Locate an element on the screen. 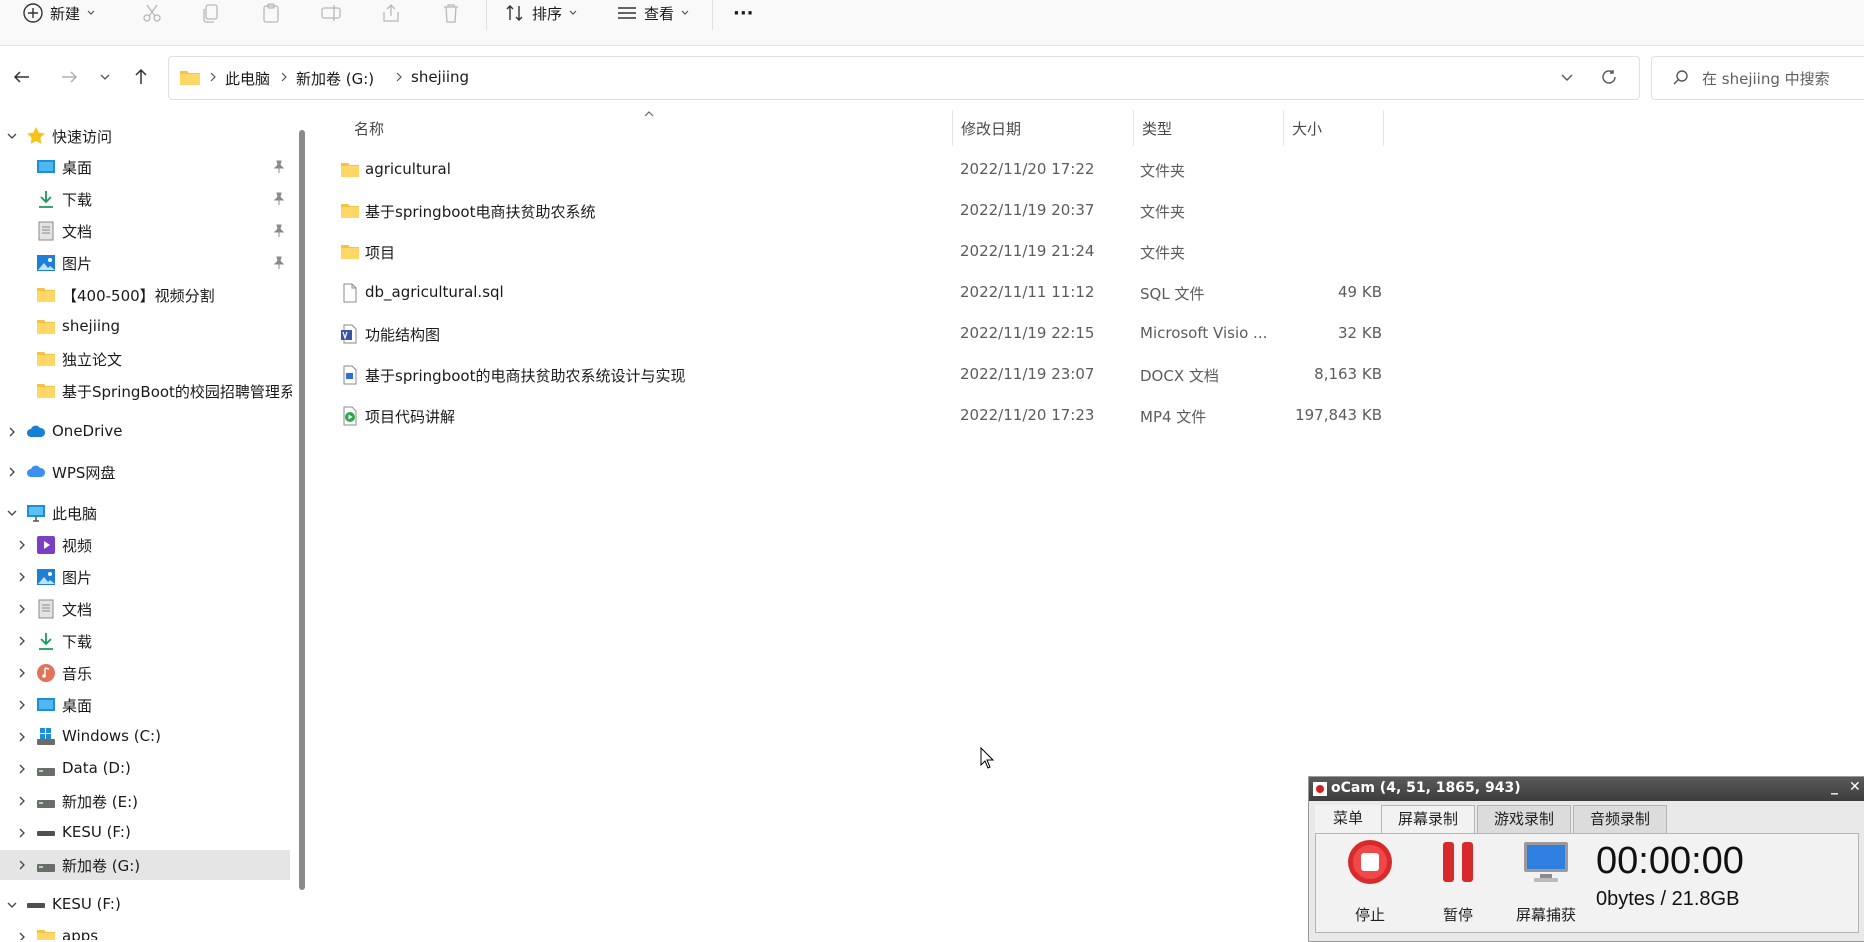  new-button: 新建 is located at coordinates (59, 13).